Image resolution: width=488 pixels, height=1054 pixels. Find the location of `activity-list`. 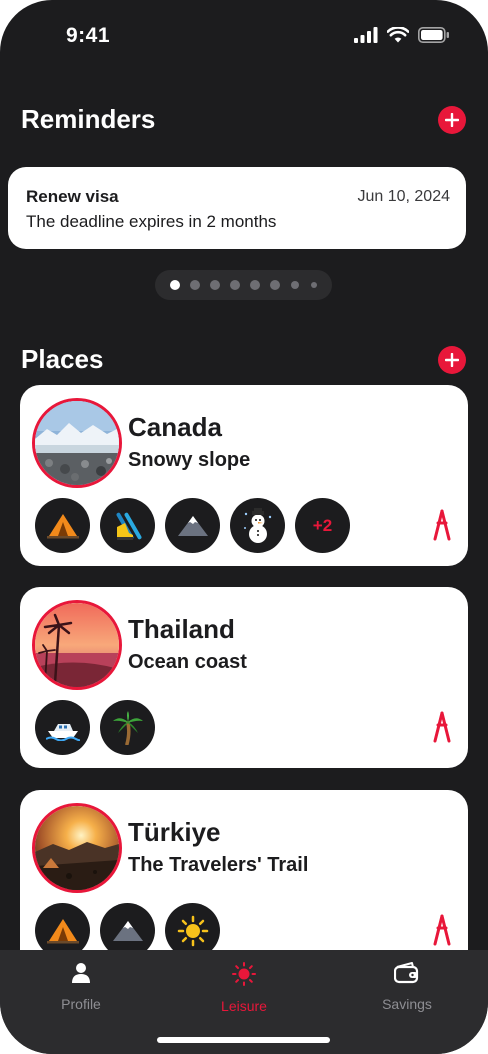

activity-list is located at coordinates (95, 727).